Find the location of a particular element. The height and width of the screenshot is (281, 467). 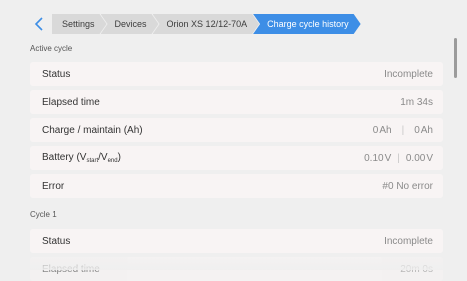

section-active-cycle: Active cycle is located at coordinates (51, 48).